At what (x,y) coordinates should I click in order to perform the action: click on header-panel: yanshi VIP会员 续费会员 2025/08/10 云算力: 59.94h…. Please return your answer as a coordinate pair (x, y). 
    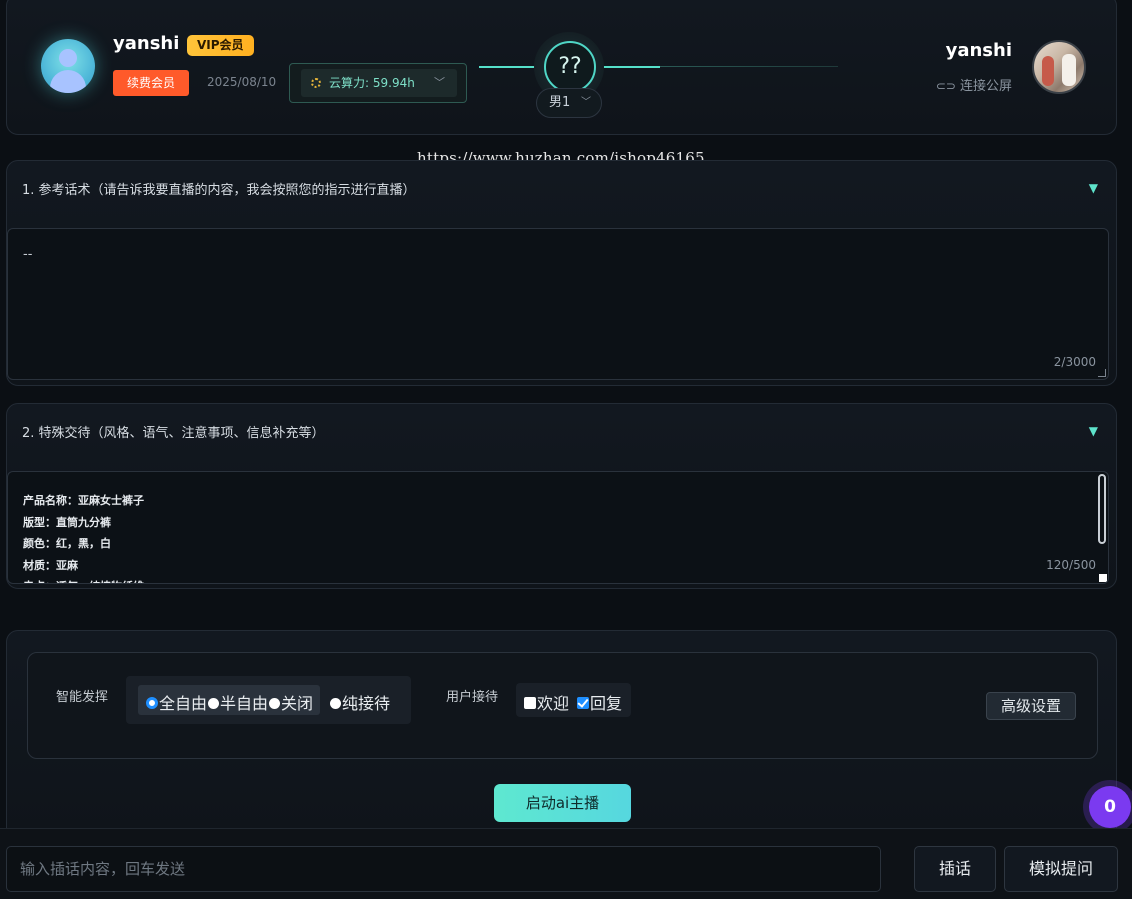
    Looking at the image, I should click on (561, 67).